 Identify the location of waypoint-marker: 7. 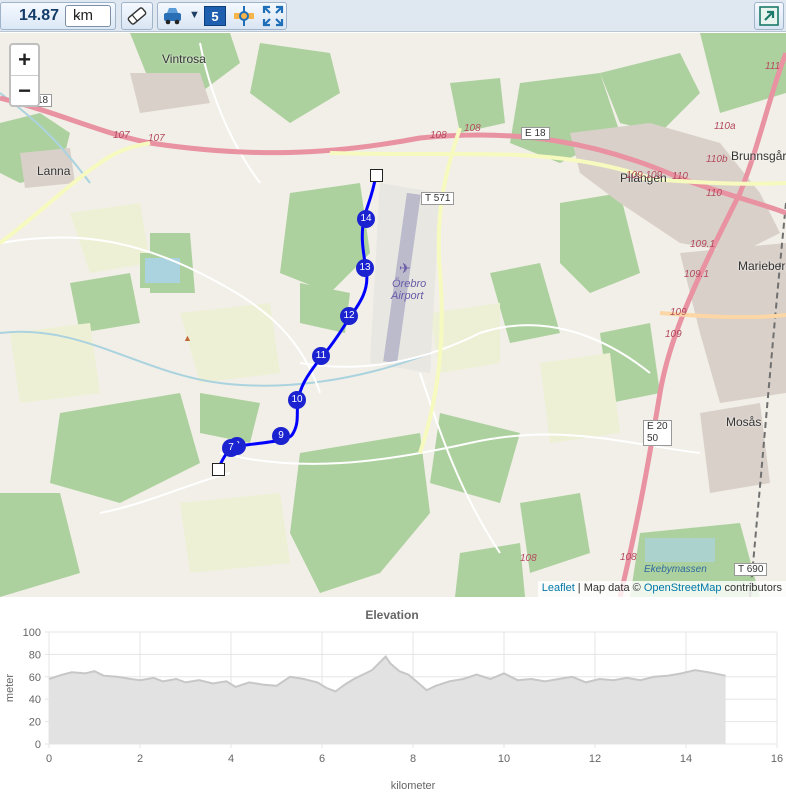
(231, 448).